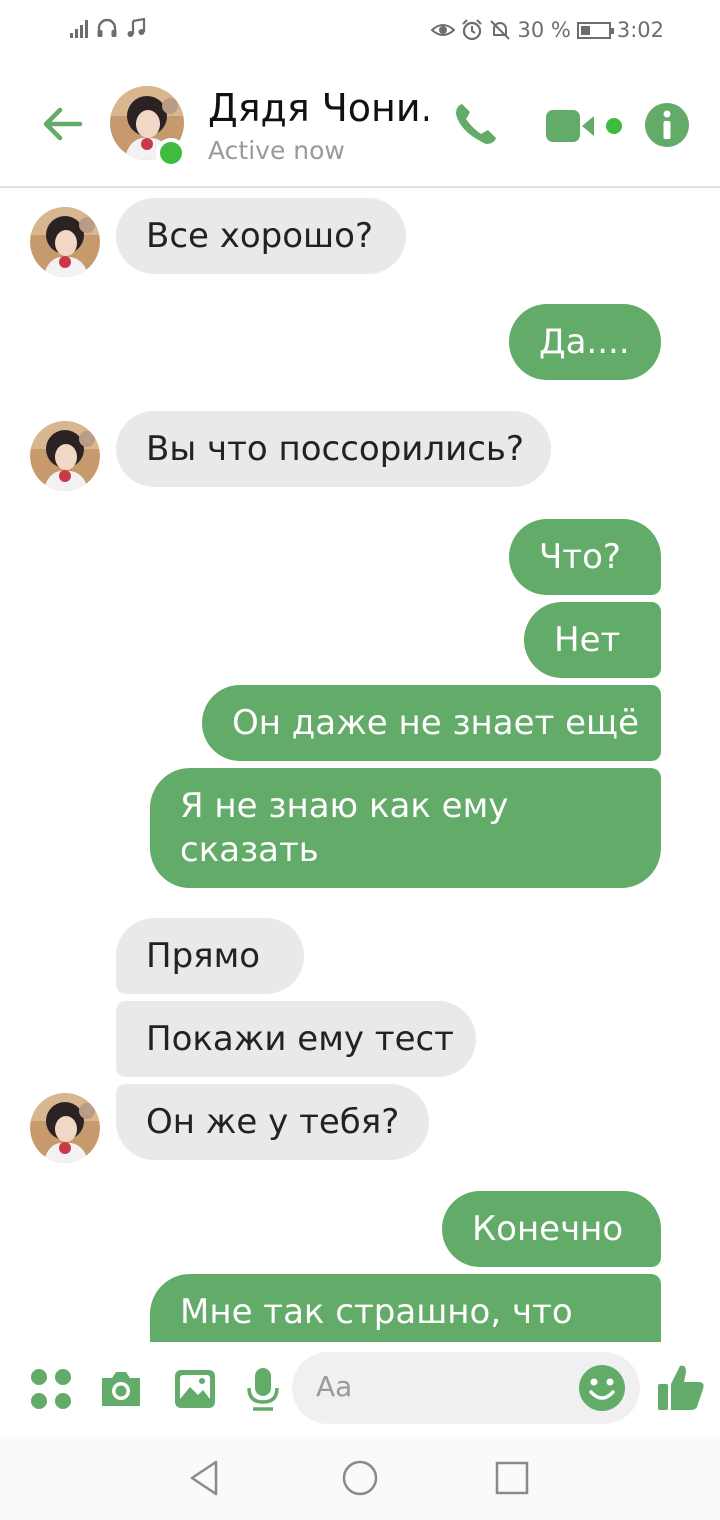 This screenshot has width=720, height=1520. I want to click on nav-recents-icon, so click(512, 1478).